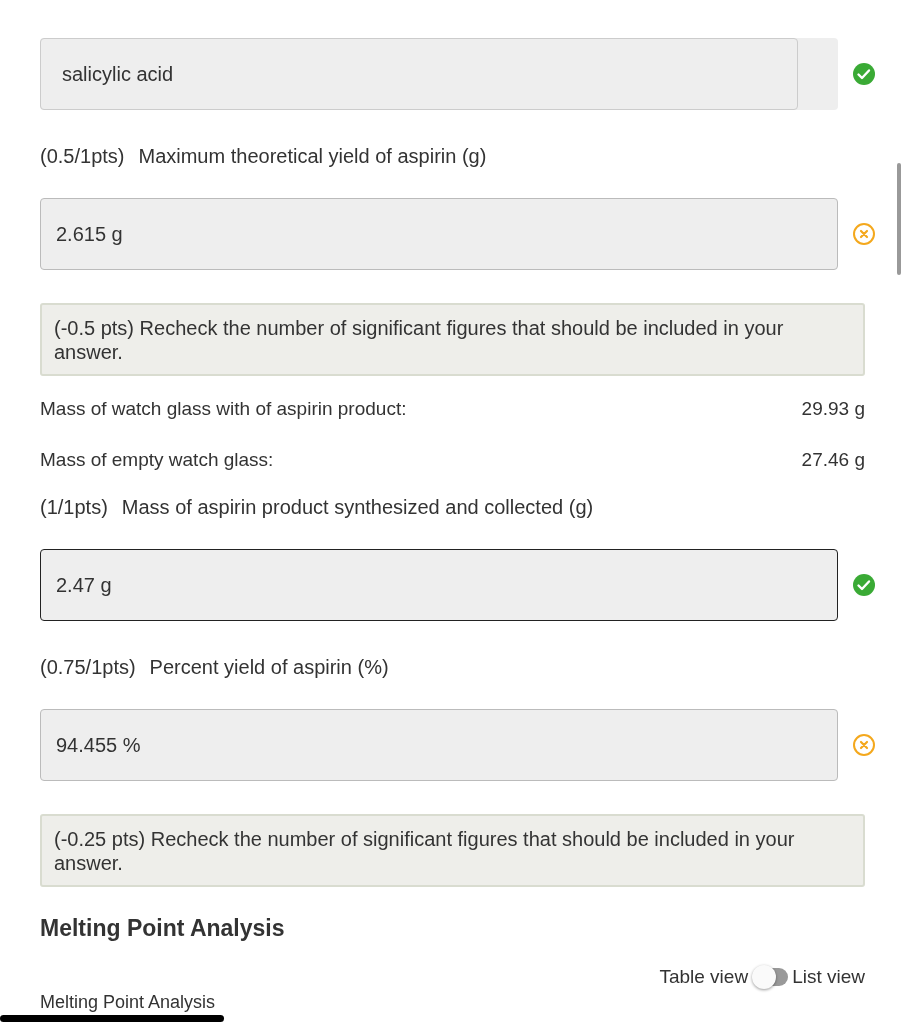  I want to click on measurement-value: 27.46 g, so click(833, 460).